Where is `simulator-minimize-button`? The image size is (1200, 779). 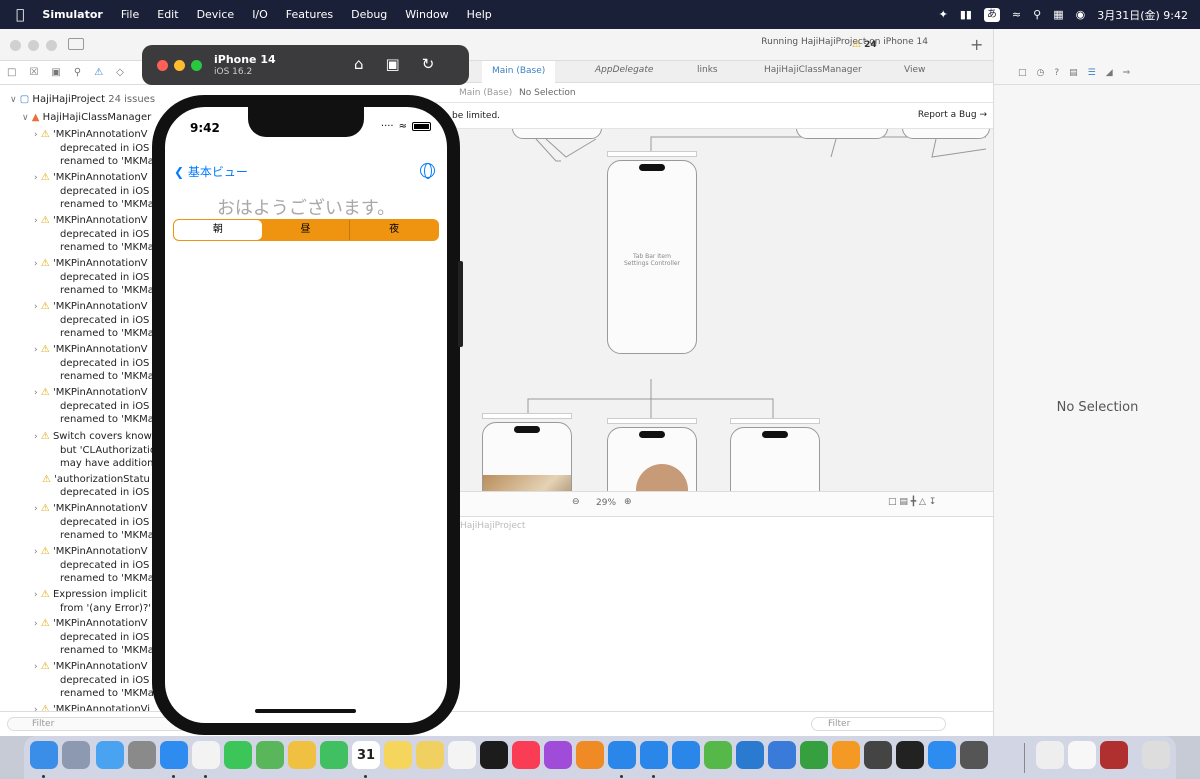 simulator-minimize-button is located at coordinates (179, 65).